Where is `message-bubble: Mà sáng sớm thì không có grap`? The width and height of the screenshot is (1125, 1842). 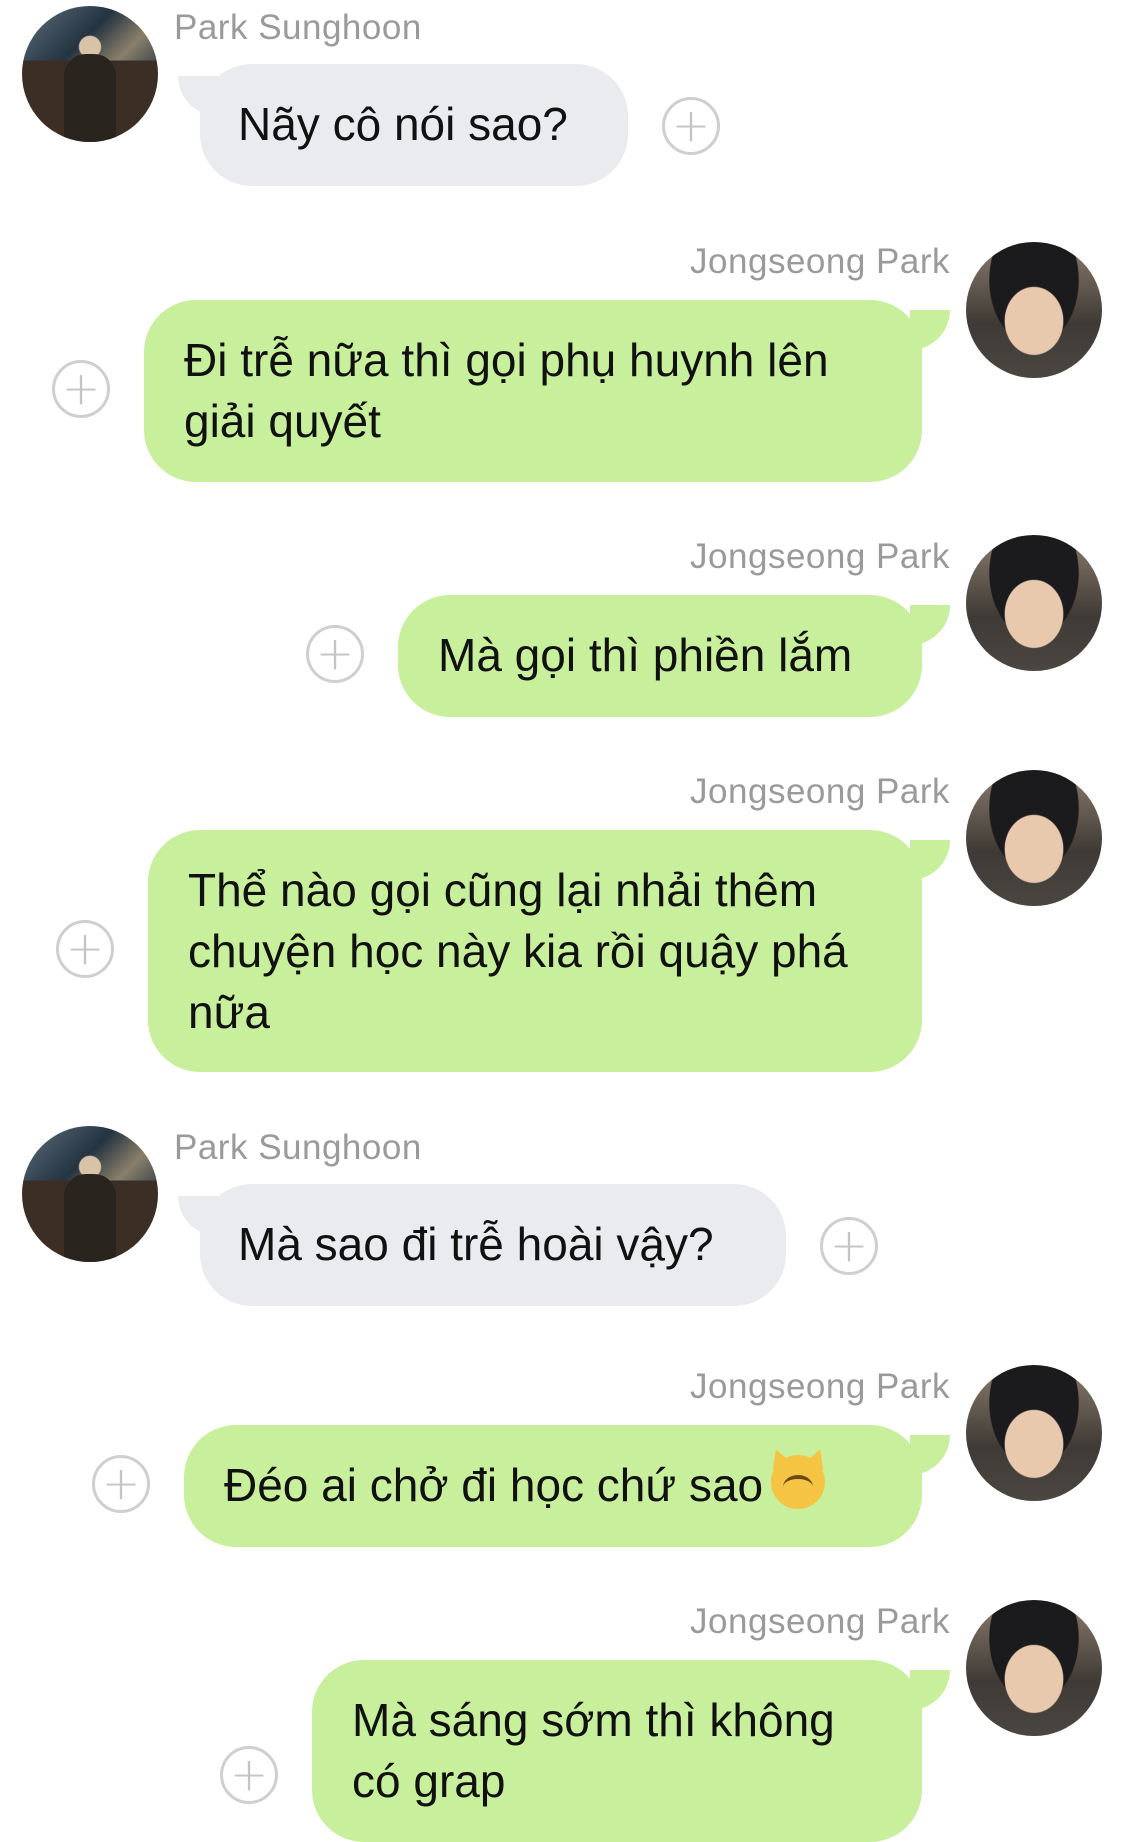 message-bubble: Mà sáng sớm thì không có grap is located at coordinates (617, 1751).